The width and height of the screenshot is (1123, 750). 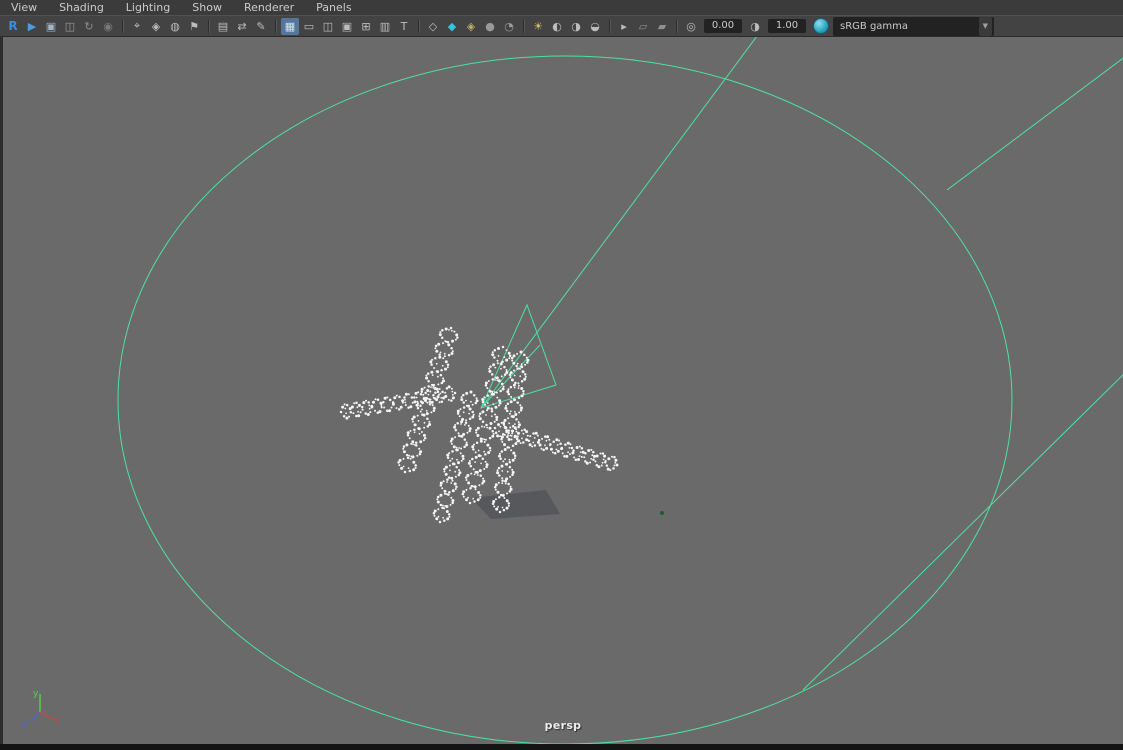 I want to click on wireframe-icon: ◇, so click(x=433, y=26).